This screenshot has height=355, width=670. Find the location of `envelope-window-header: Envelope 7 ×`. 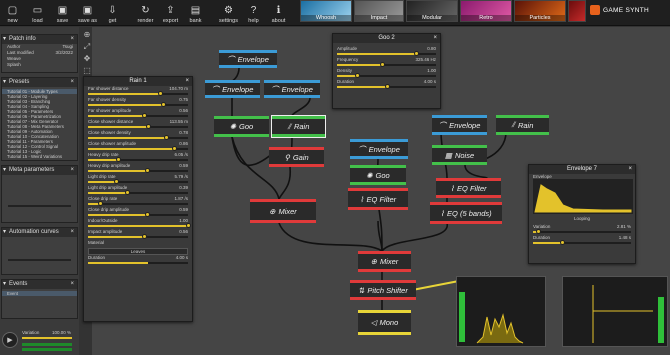

envelope-window-header: Envelope 7 × is located at coordinates (582, 169).